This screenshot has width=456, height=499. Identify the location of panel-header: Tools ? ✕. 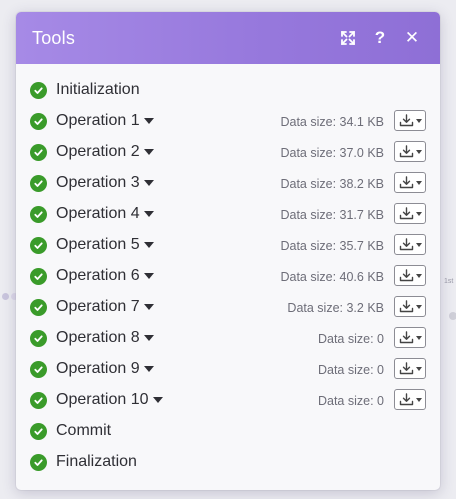
(228, 38).